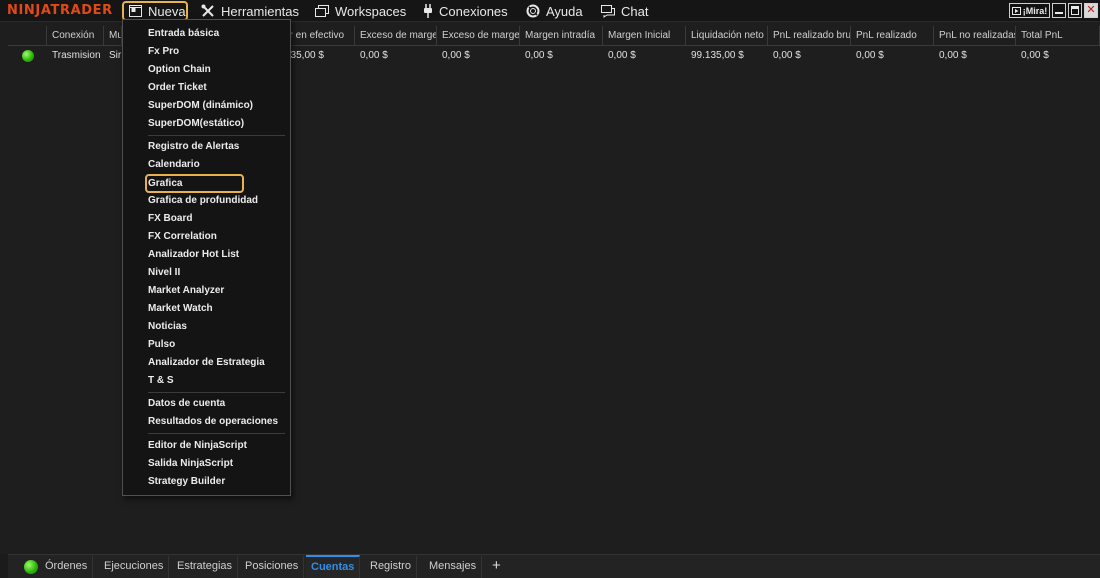  Describe the element at coordinates (205, 567) in the screenshot. I see `tab-estrategias: Estrategias` at that location.